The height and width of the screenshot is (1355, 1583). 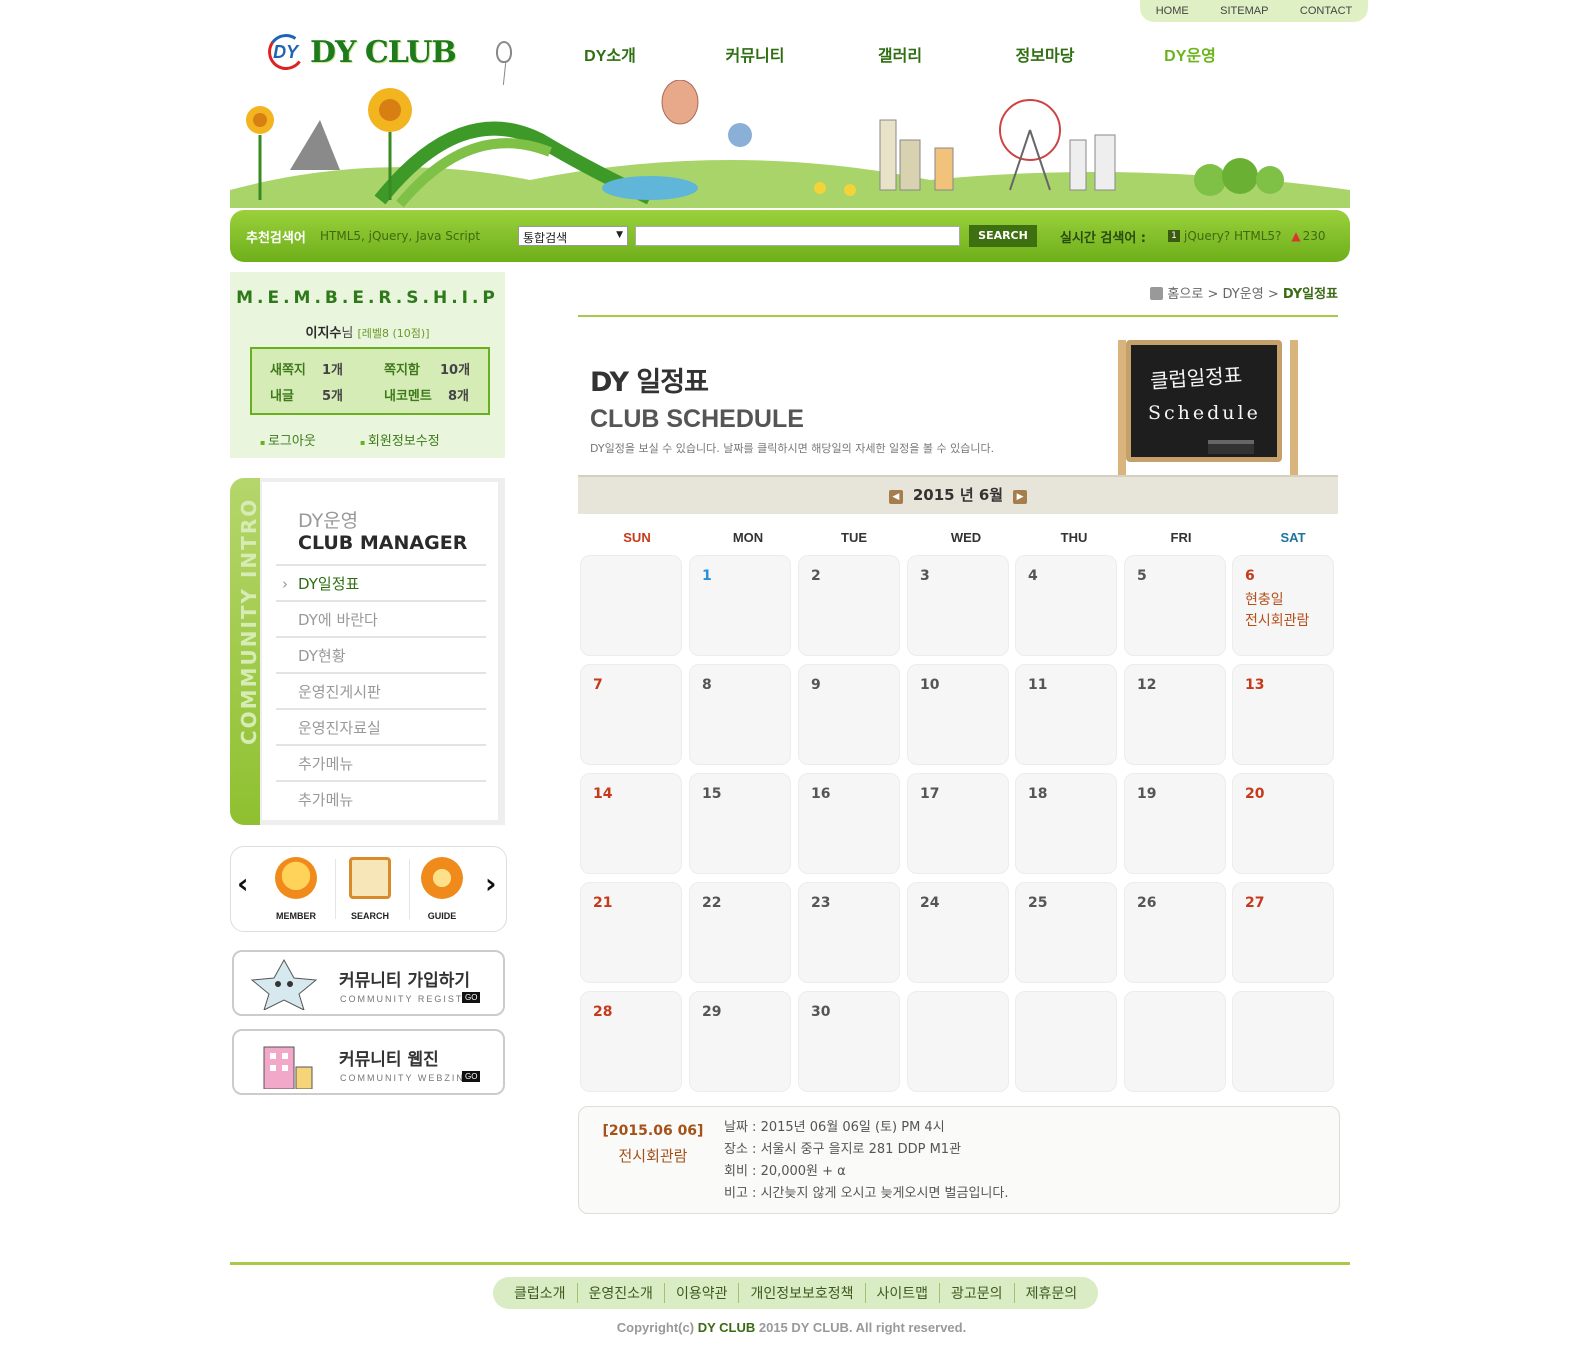 I want to click on calendar-day-cell: 3, so click(x=958, y=605).